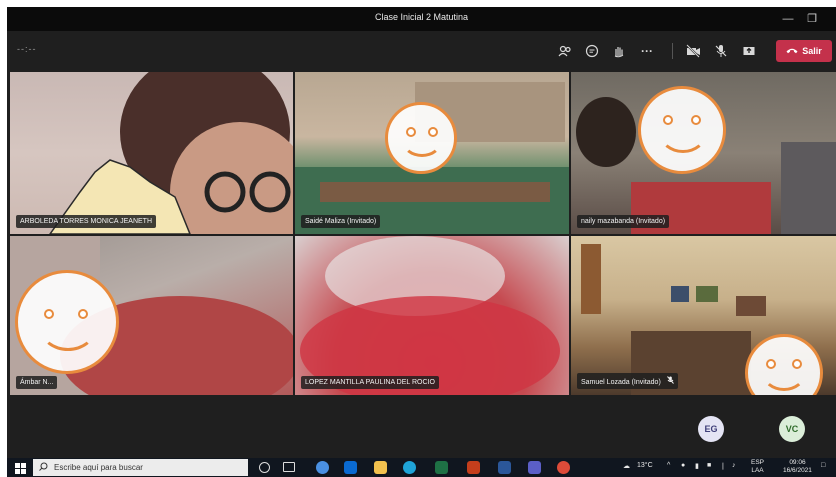  Describe the element at coordinates (350, 467) in the screenshot. I see `mail-icon` at that location.